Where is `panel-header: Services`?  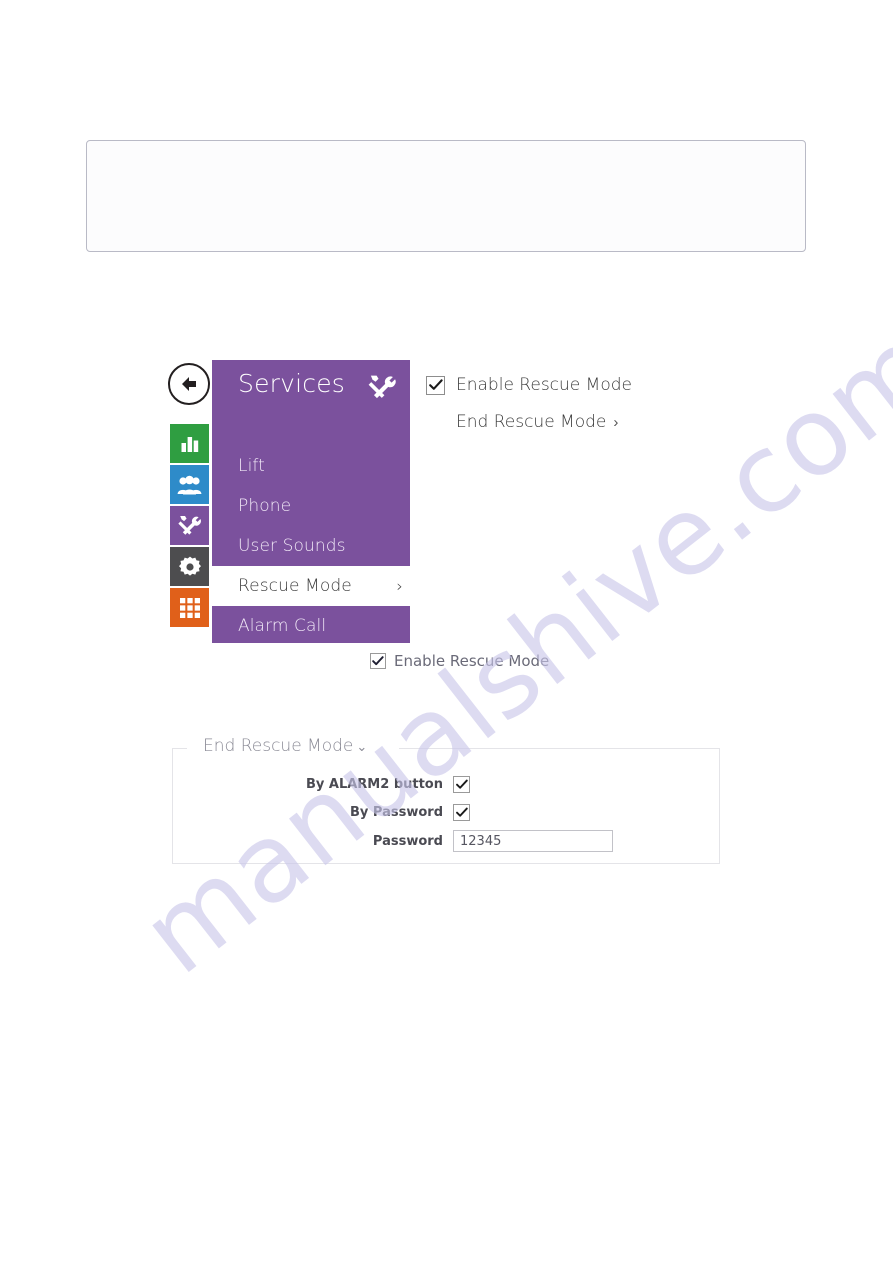 panel-header: Services is located at coordinates (311, 387).